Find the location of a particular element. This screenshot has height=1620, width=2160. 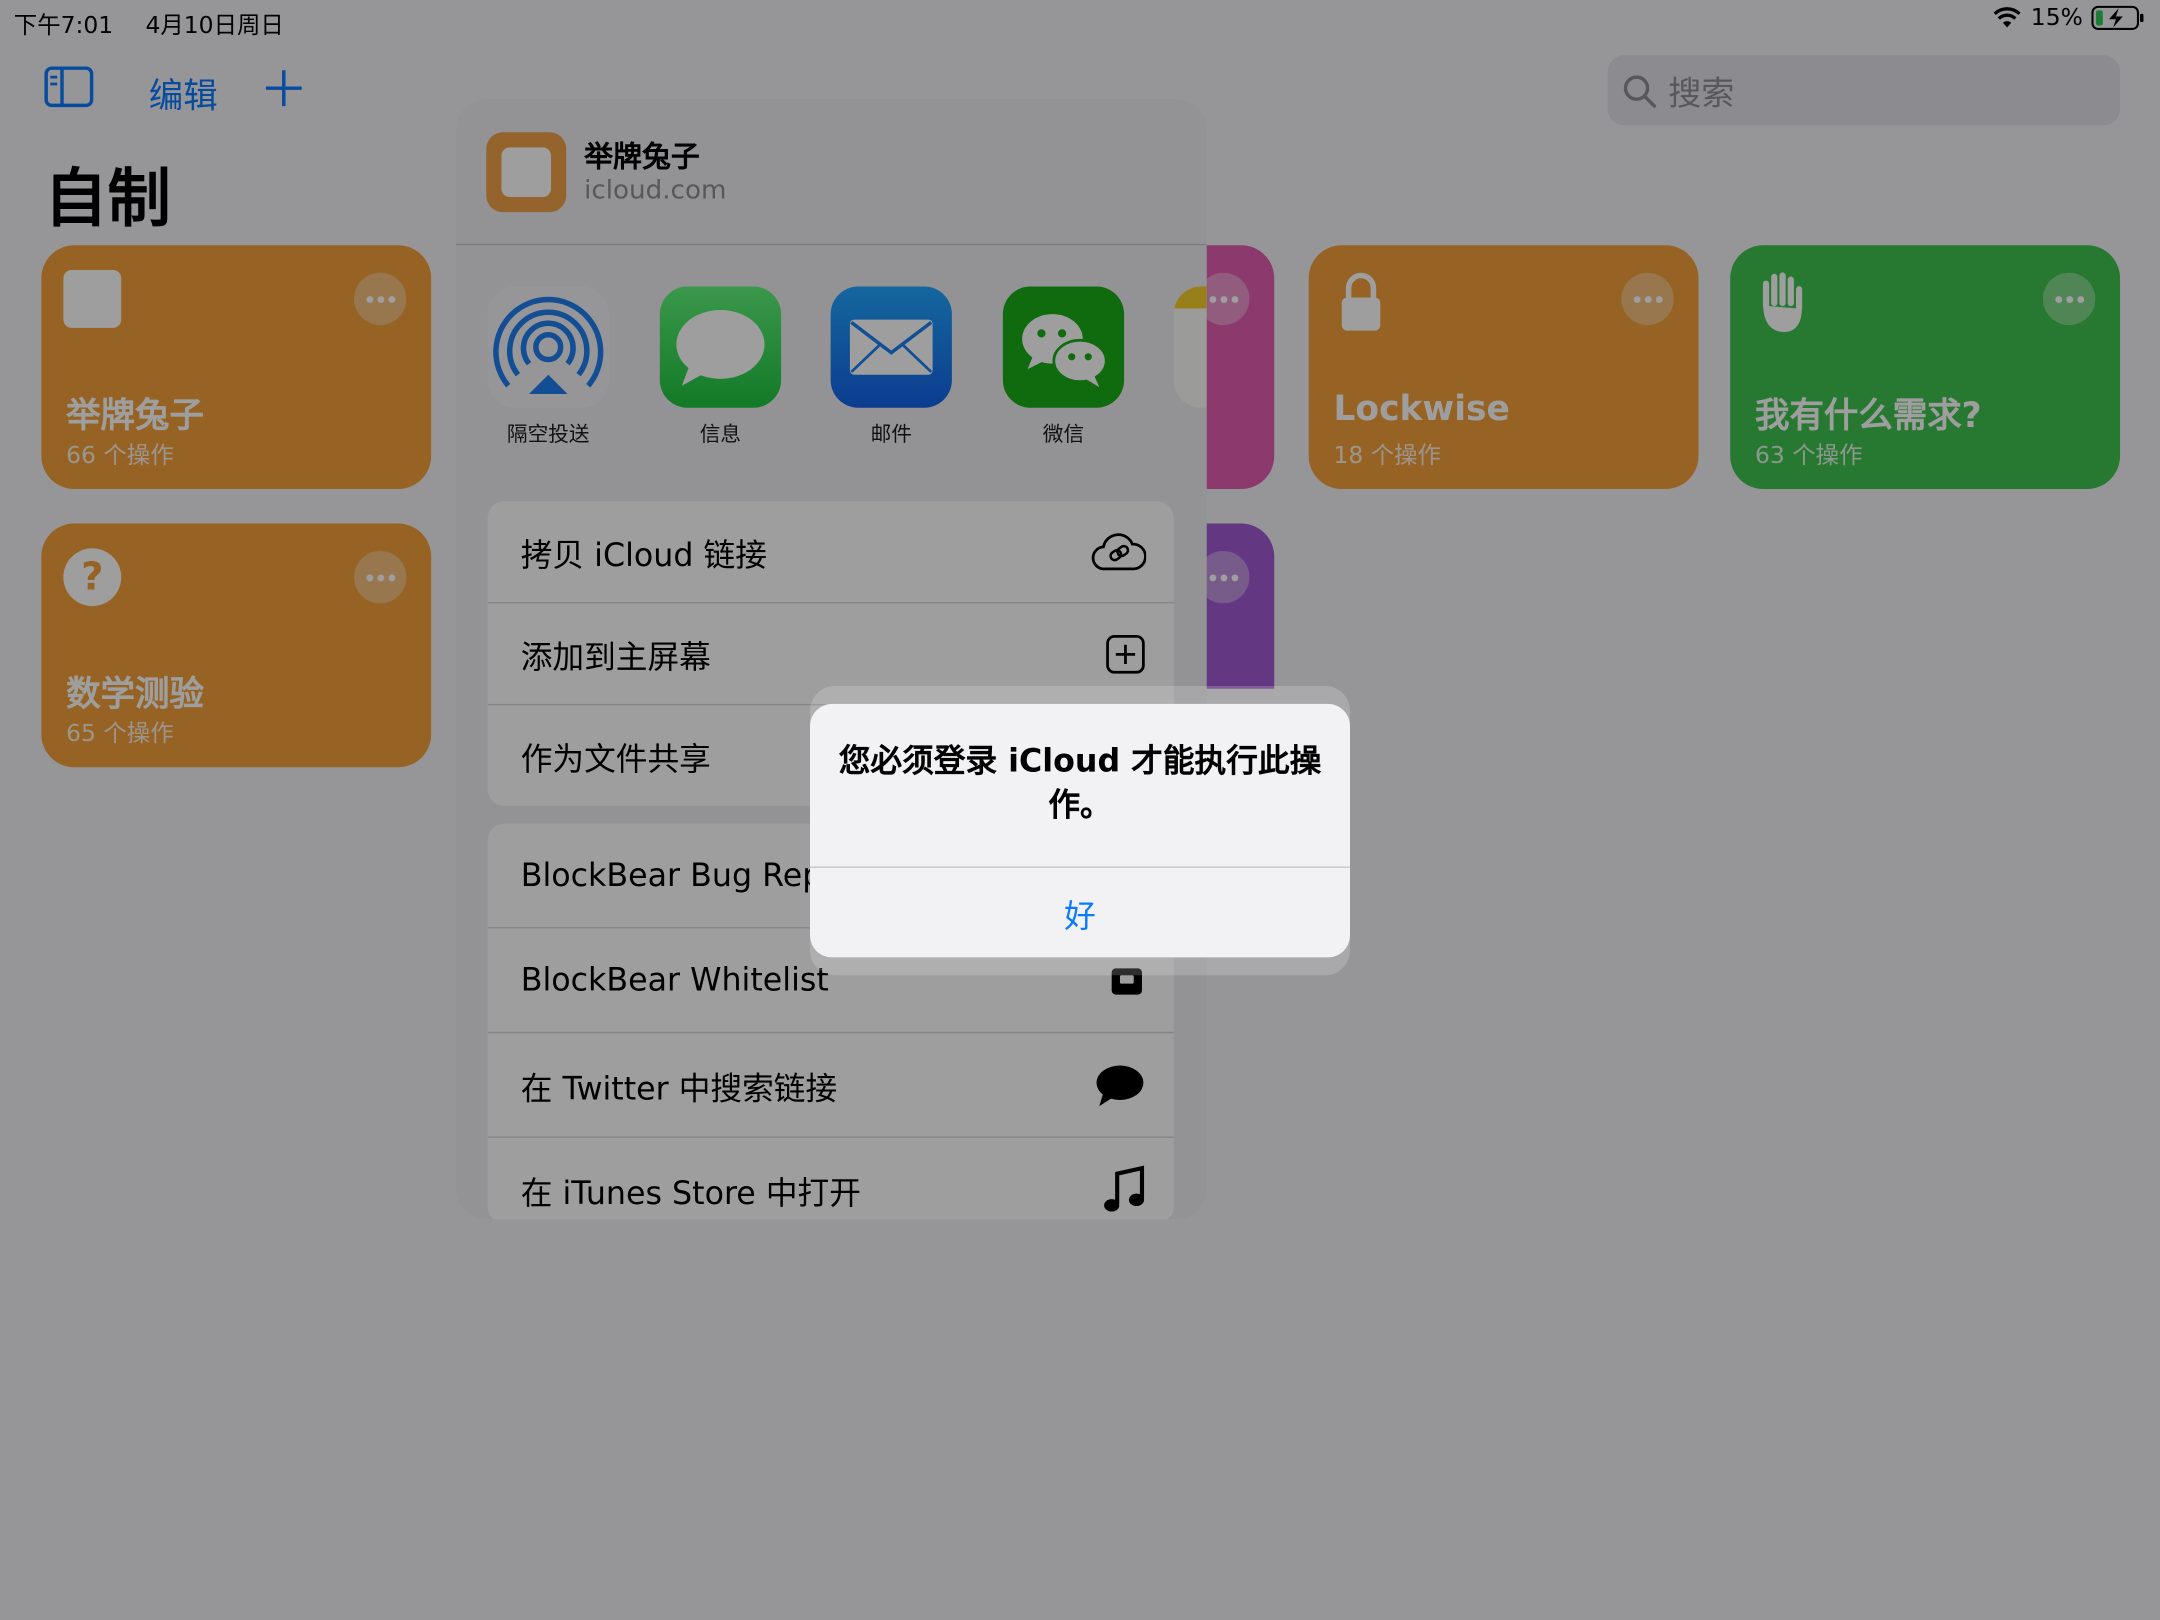

alert-ok-button: 好 is located at coordinates (1080, 913).